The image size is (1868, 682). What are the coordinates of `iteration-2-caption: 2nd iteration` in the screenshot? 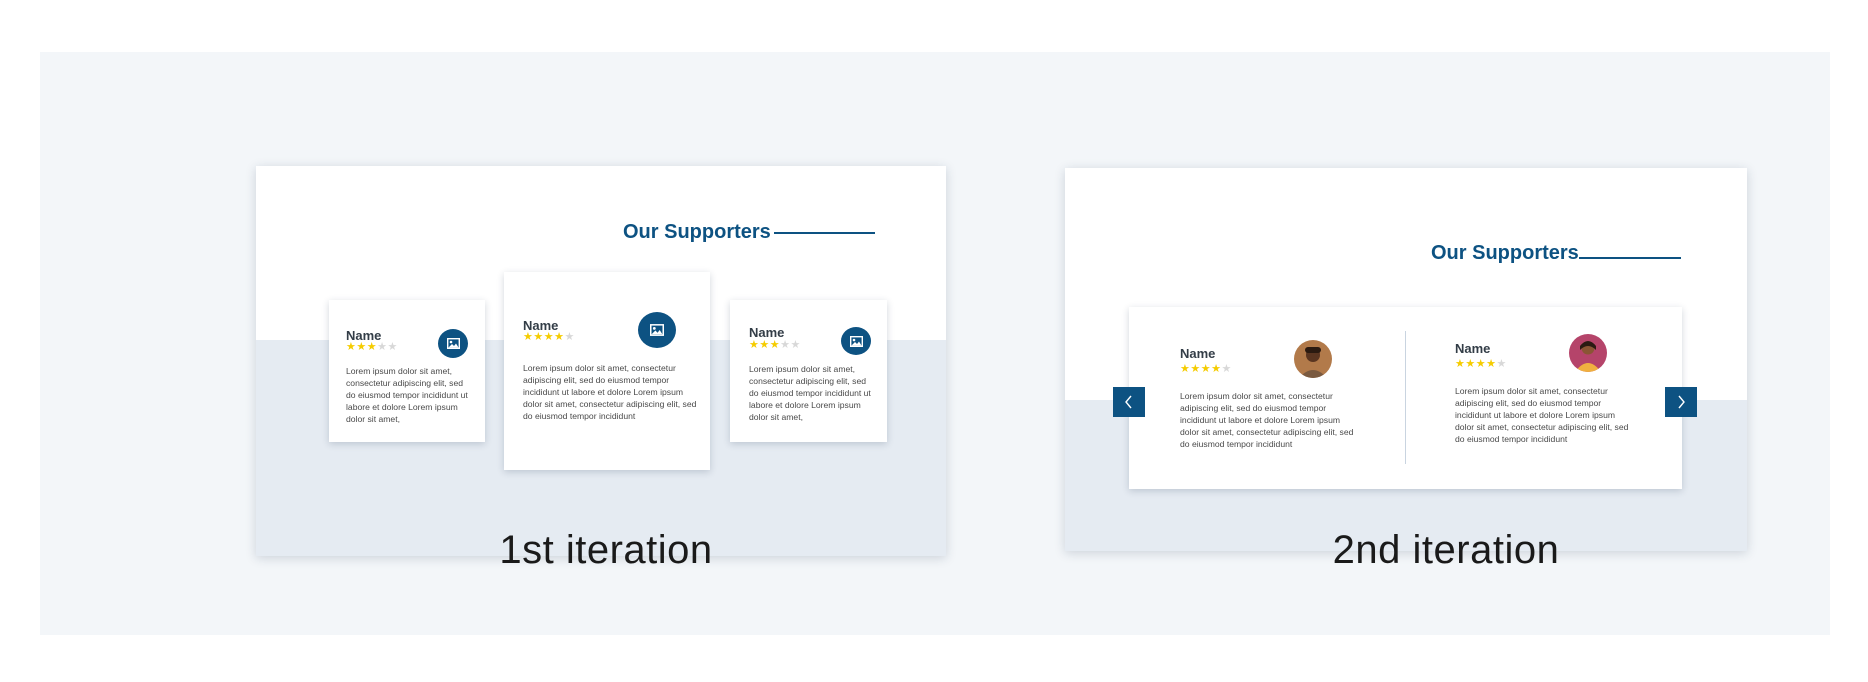 It's located at (1446, 550).